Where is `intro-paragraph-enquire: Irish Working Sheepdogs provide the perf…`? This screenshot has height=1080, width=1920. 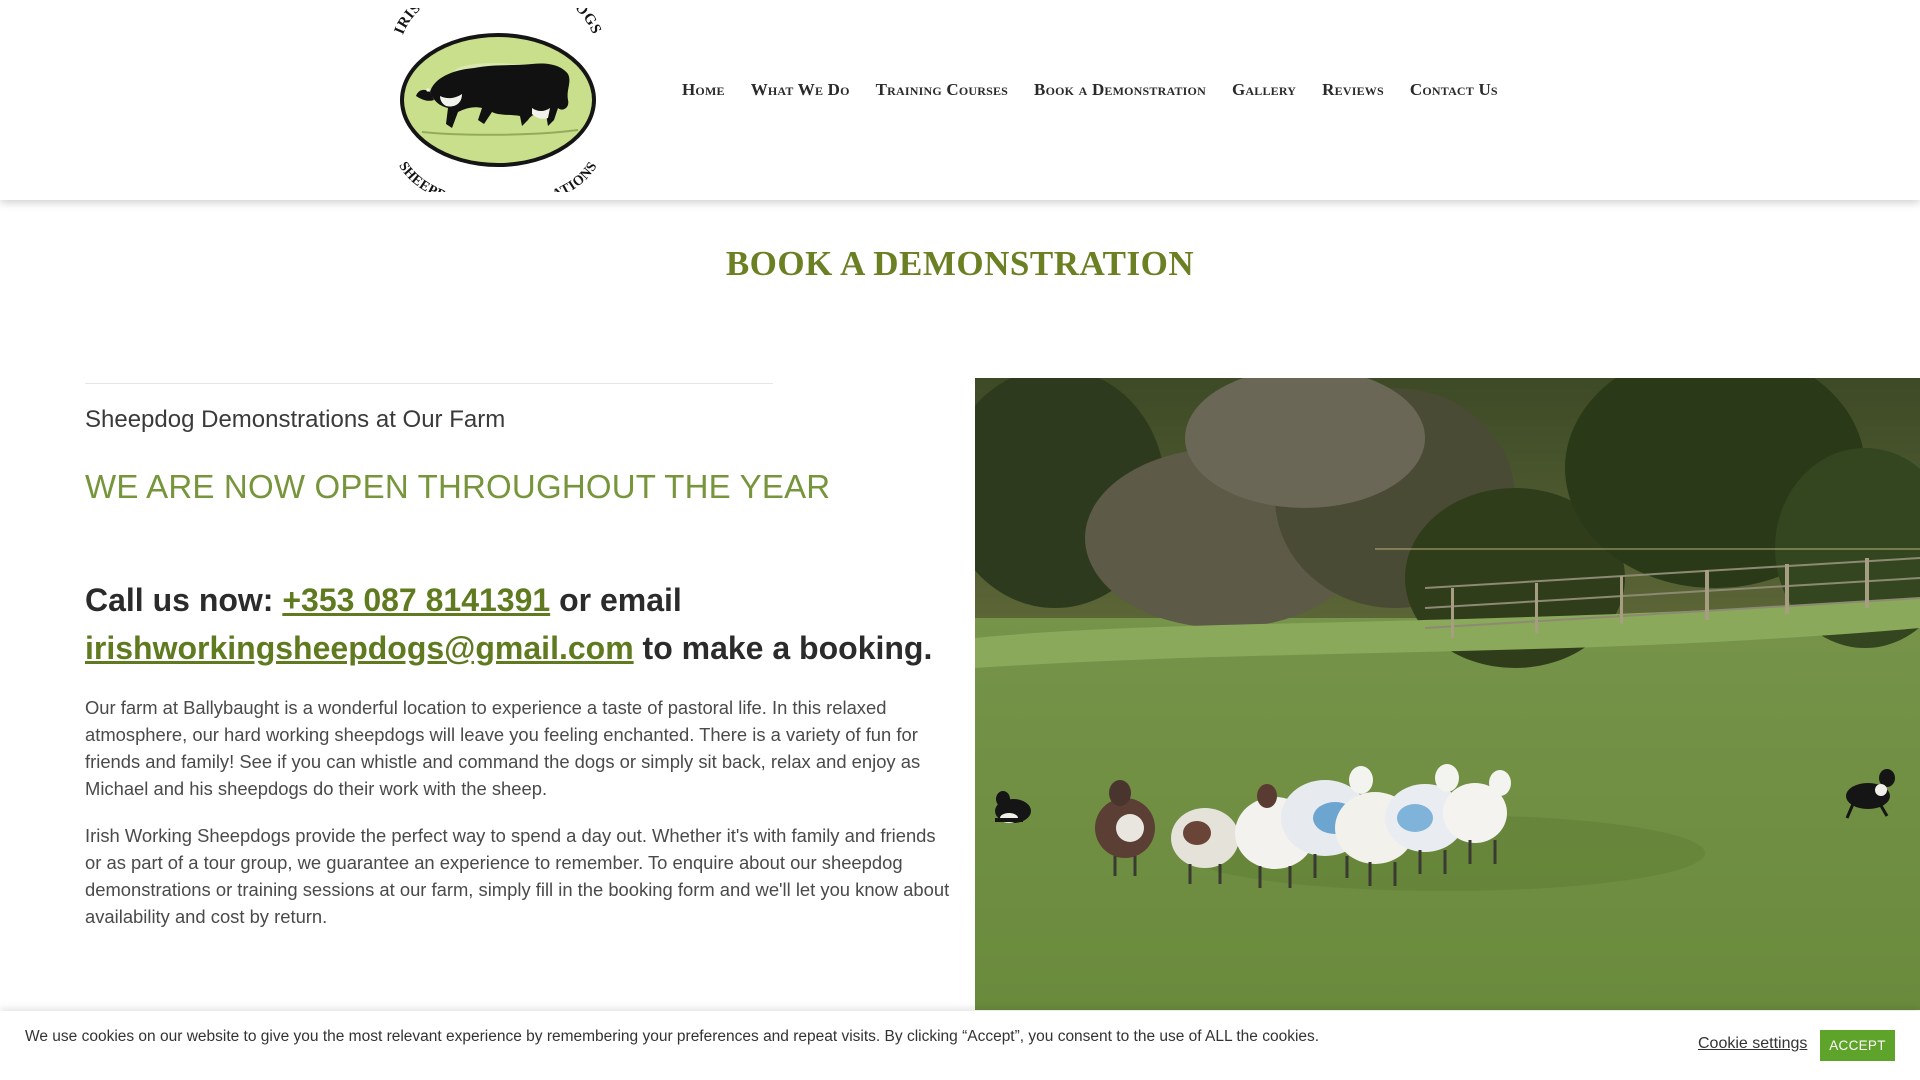
intro-paragraph-enquire: Irish Working Sheepdogs provide the perf… is located at coordinates (517, 876).